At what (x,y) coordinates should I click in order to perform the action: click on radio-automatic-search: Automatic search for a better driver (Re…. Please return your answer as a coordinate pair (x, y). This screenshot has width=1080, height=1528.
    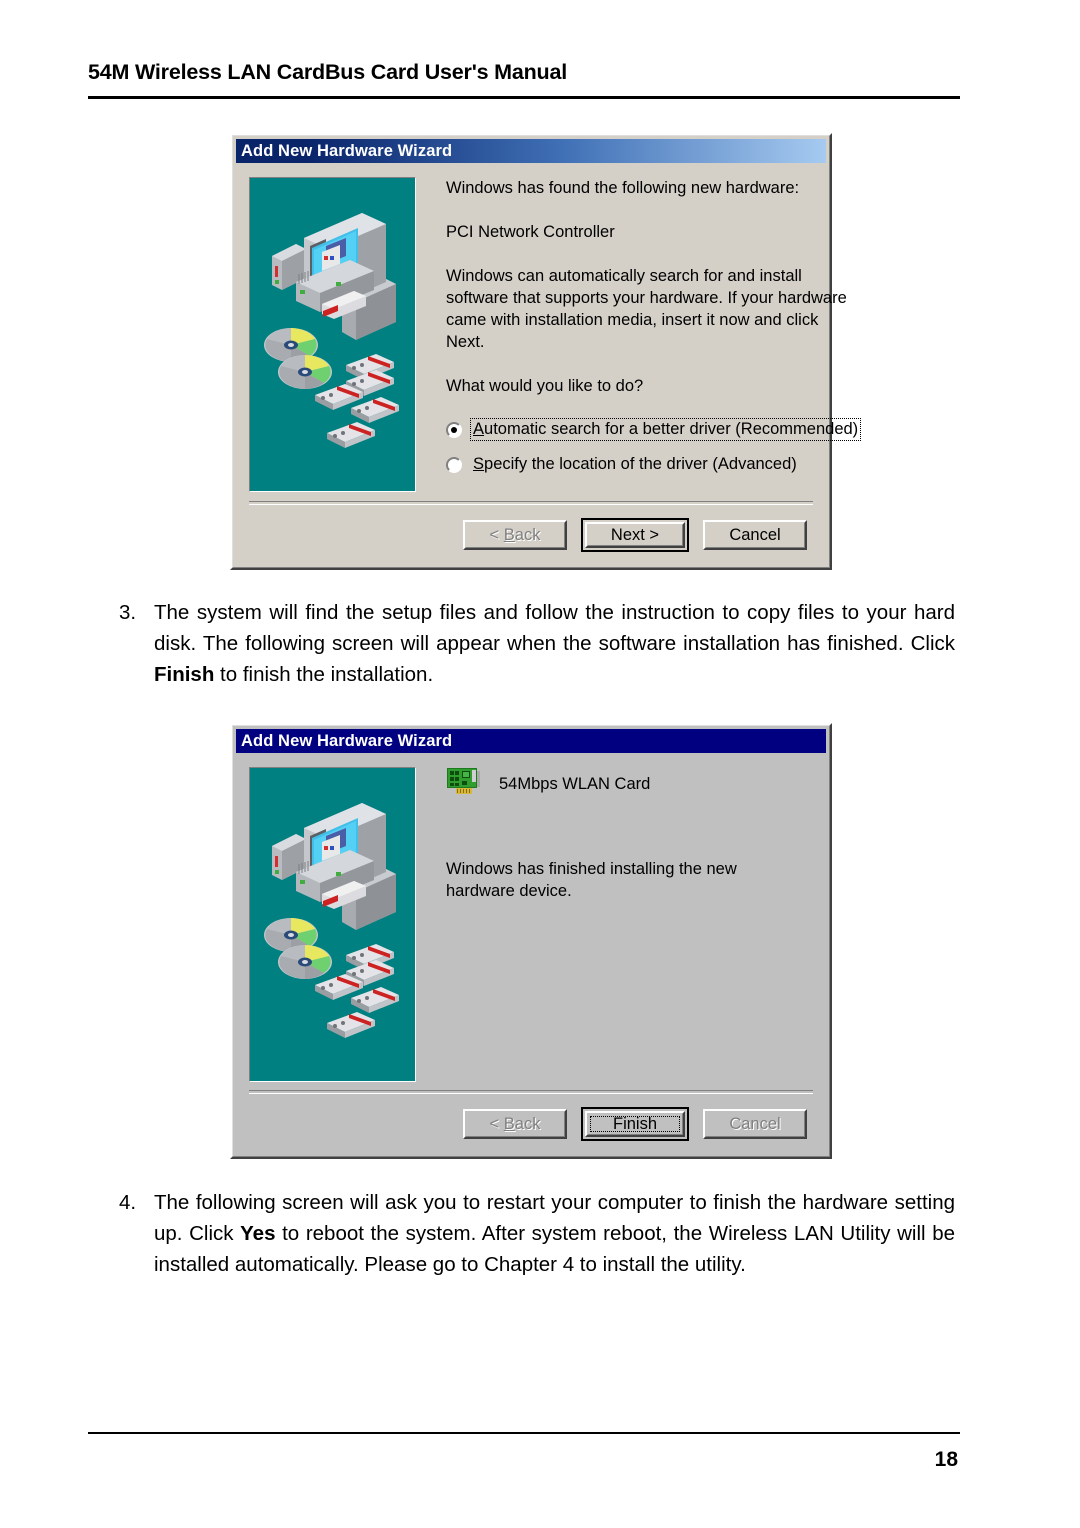
    Looking at the image, I should click on (654, 429).